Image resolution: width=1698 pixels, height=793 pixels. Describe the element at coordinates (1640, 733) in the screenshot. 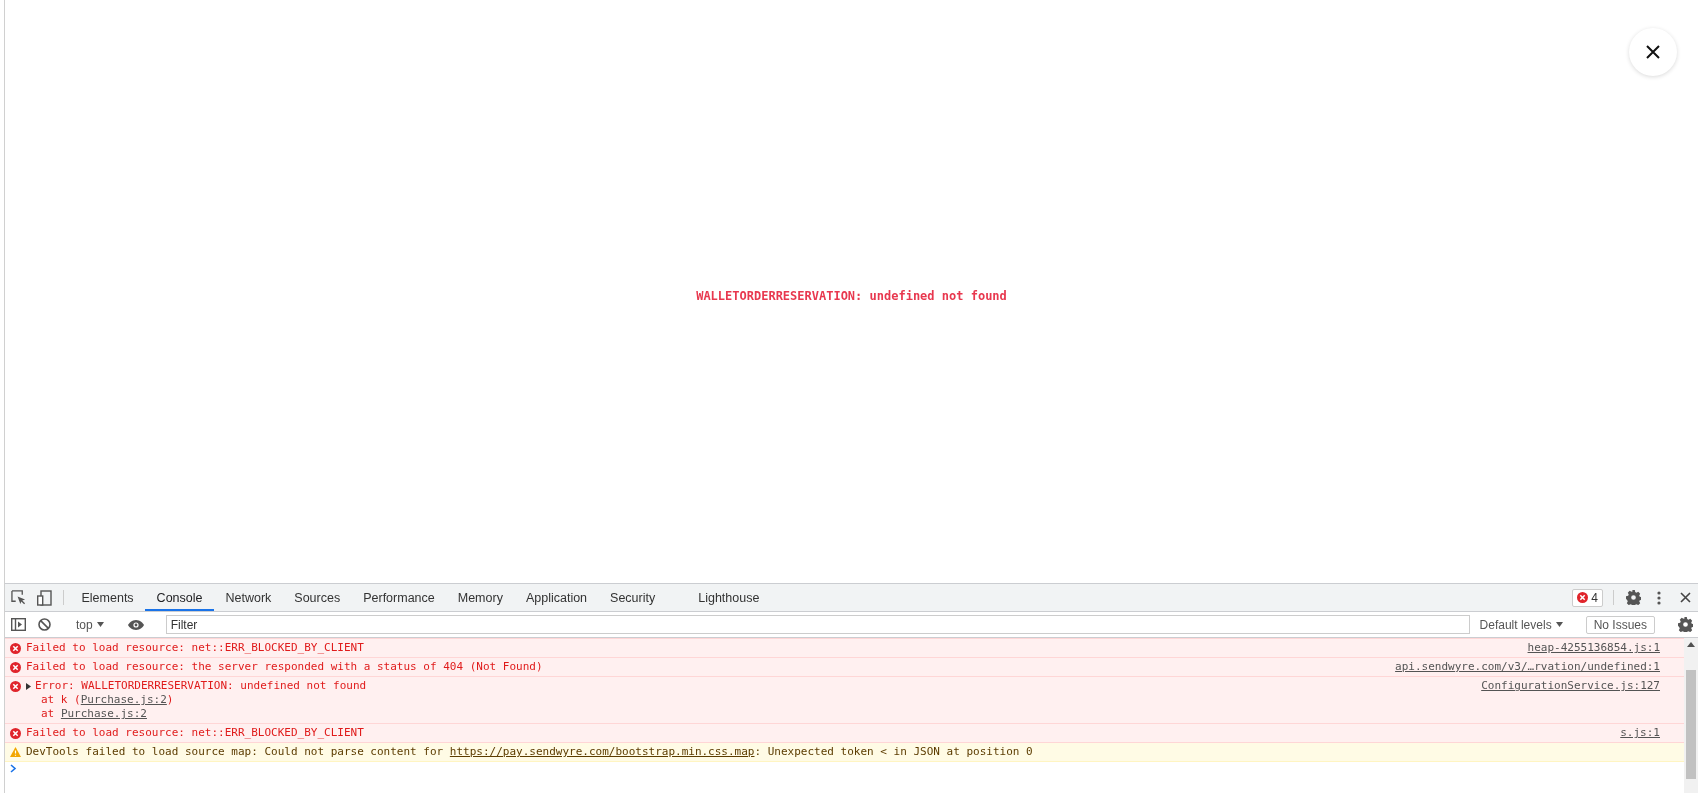

I see `source-link: s.js:1` at that location.